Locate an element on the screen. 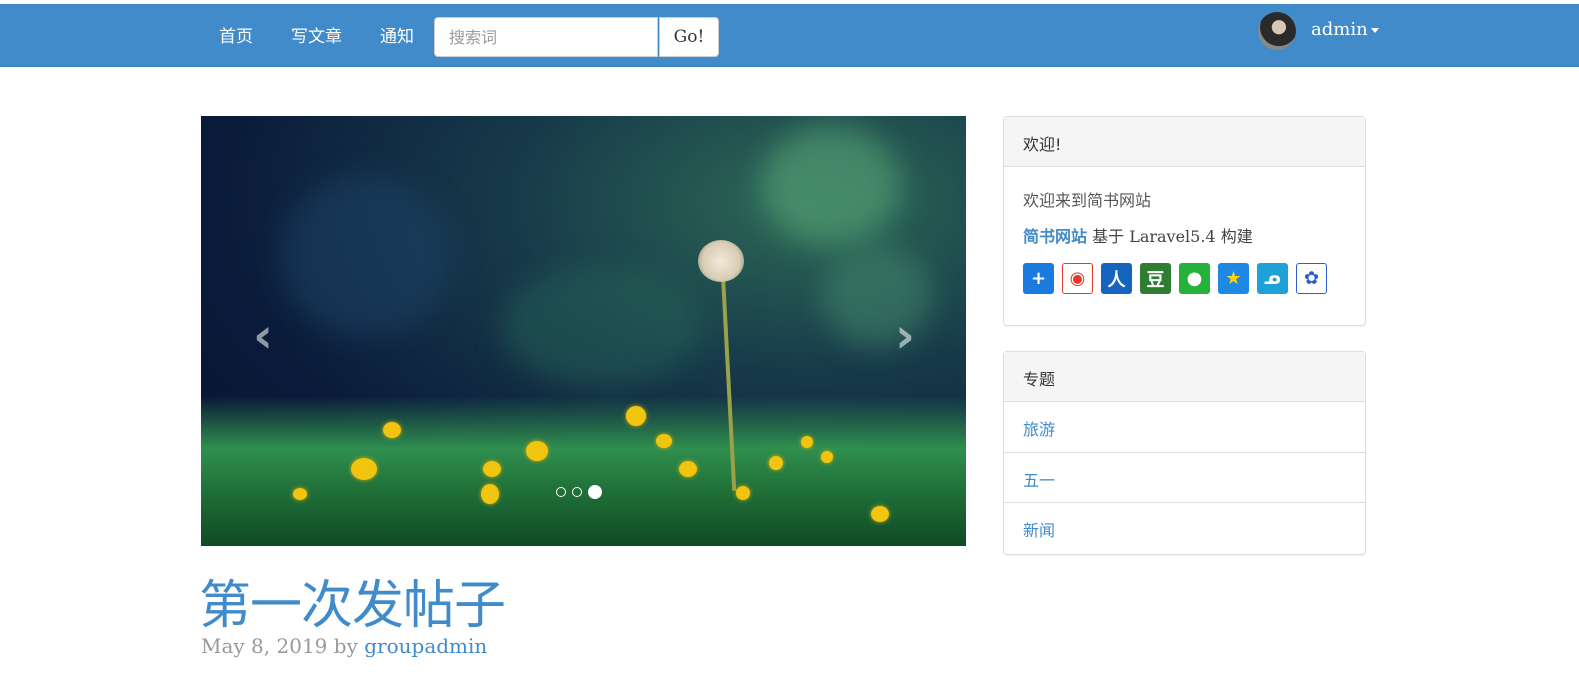  built-on-text: 基于 Laravel5.4 构建 is located at coordinates (1170, 236).